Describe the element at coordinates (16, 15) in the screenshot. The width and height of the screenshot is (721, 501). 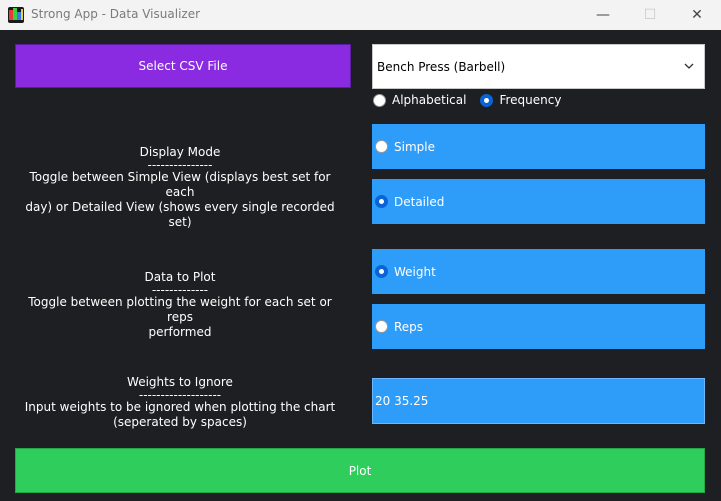
I see `app-icon` at that location.